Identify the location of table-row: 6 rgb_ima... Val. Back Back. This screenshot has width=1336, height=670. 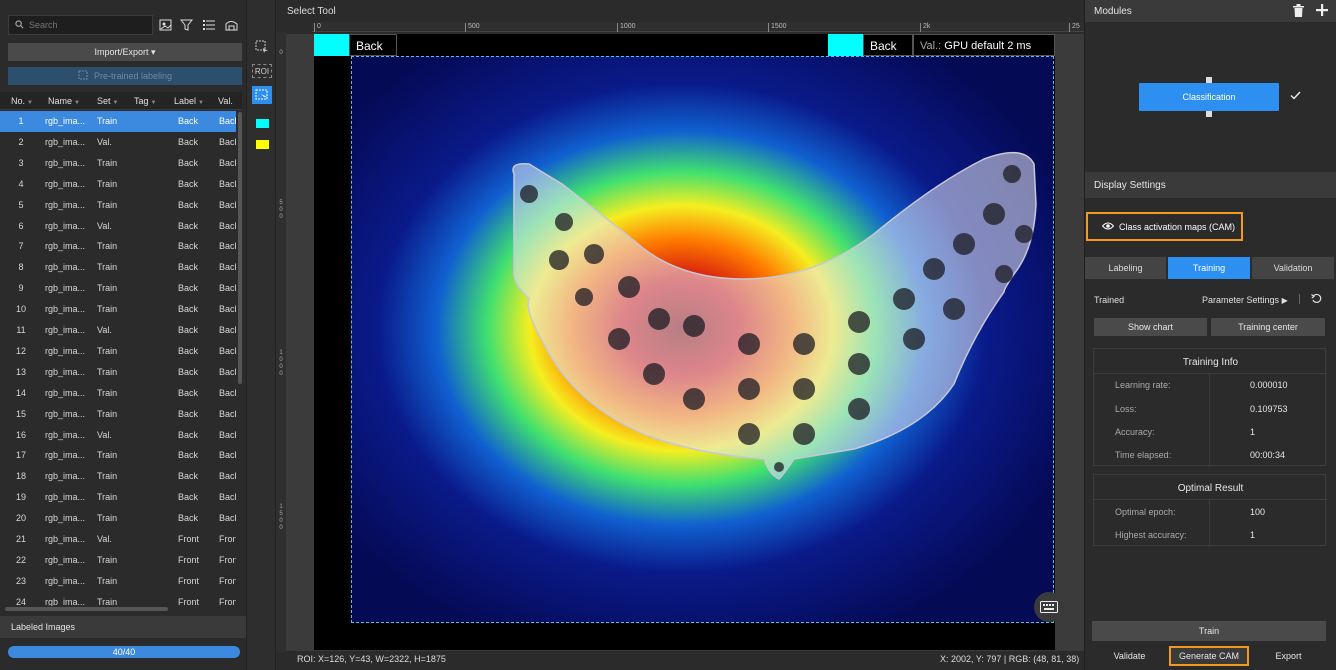
(118, 226).